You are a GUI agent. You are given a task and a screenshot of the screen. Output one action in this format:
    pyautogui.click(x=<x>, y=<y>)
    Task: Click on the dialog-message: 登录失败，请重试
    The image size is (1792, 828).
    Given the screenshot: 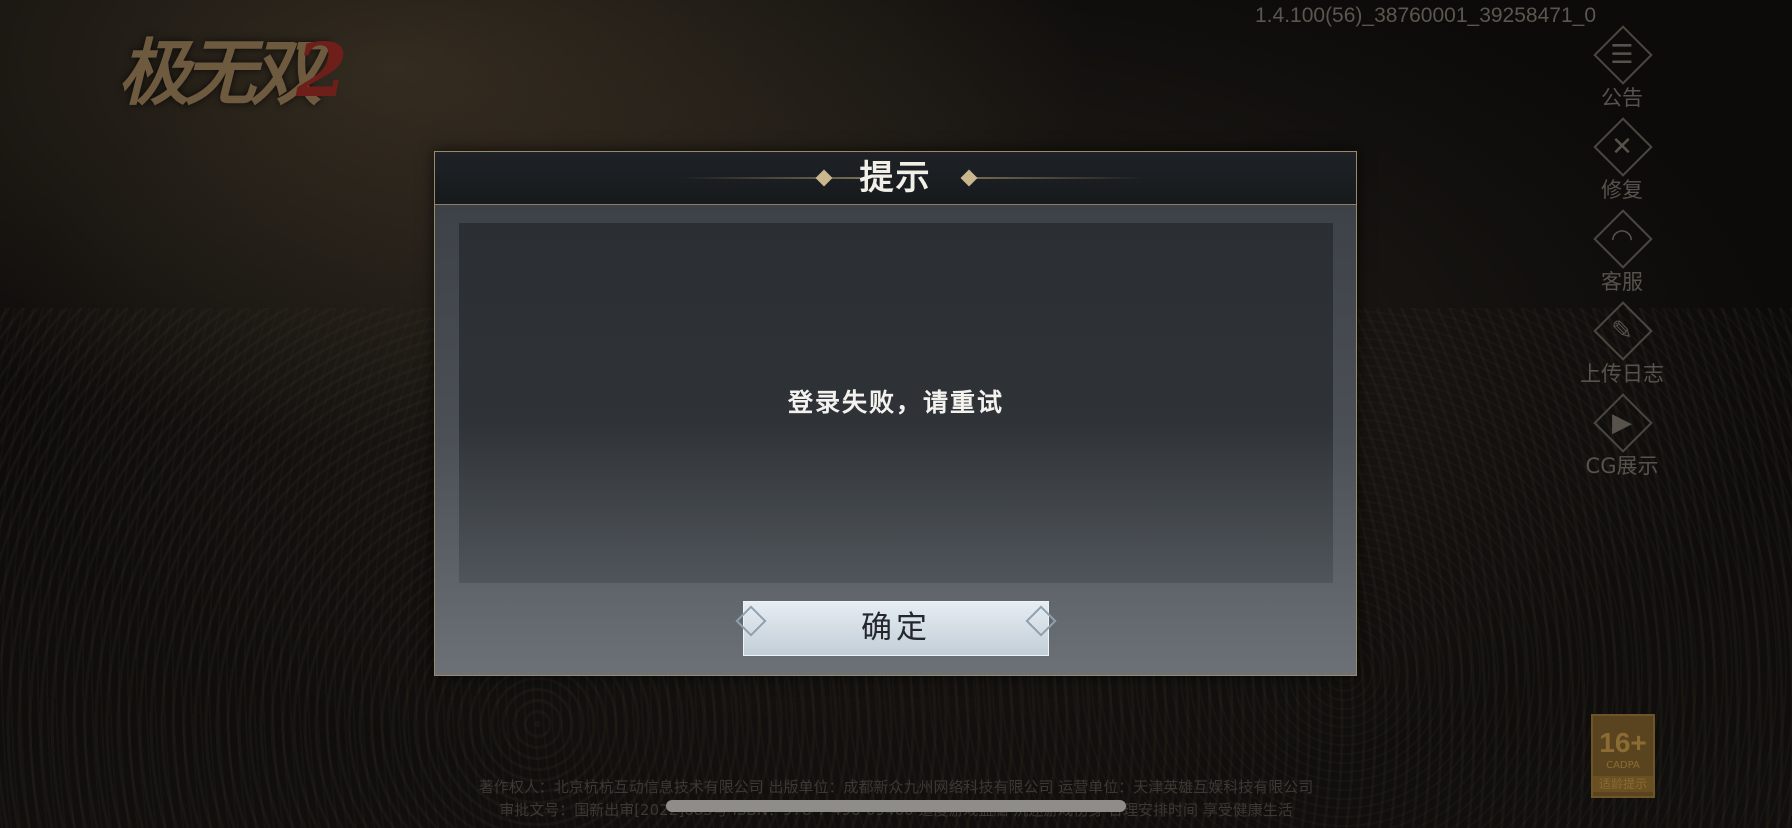 What is the action you would take?
    pyautogui.click(x=895, y=402)
    